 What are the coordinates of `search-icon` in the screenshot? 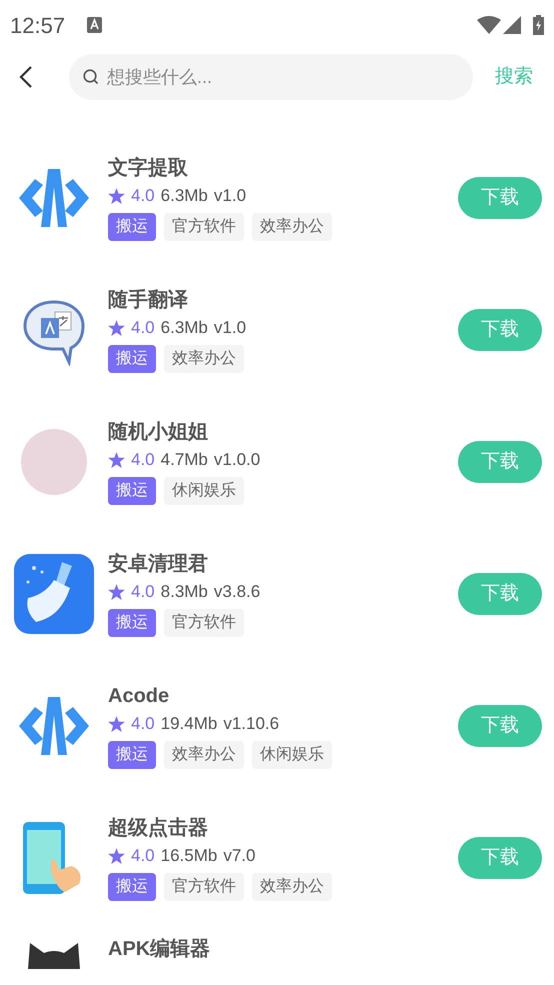 It's located at (91, 77).